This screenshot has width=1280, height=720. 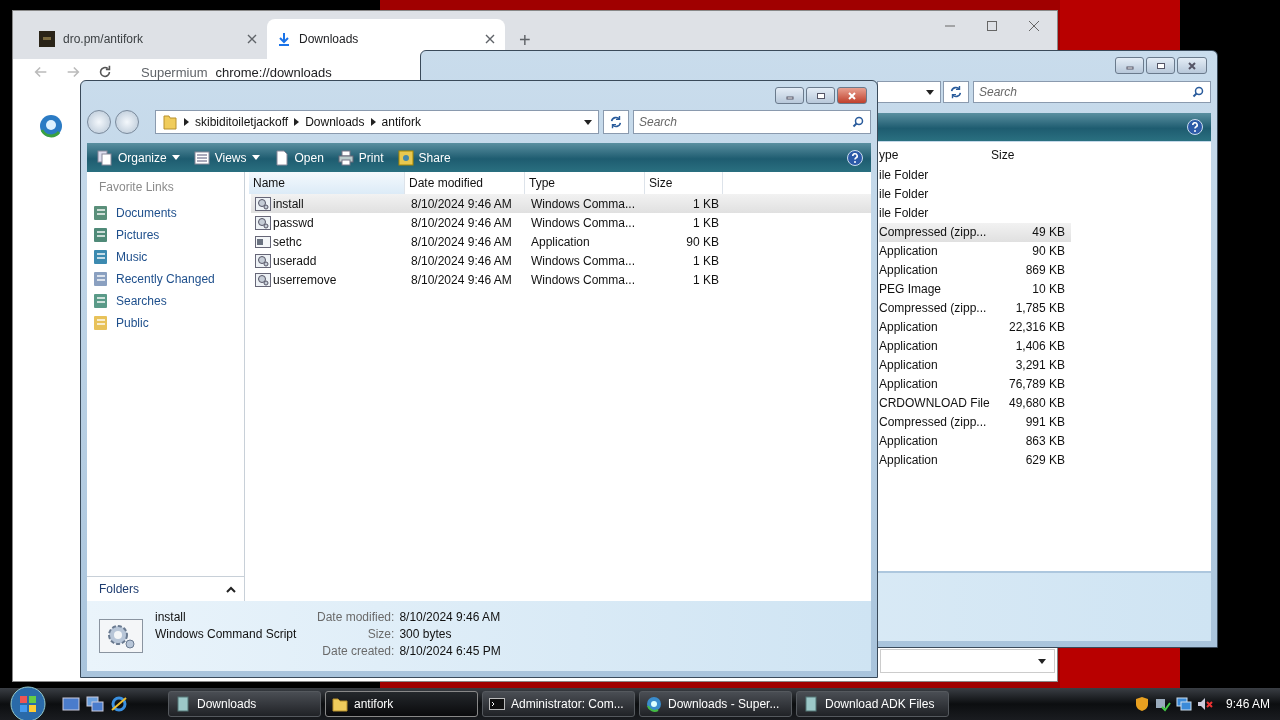 What do you see at coordinates (360, 157) in the screenshot?
I see `toolbar-button: Print` at bounding box center [360, 157].